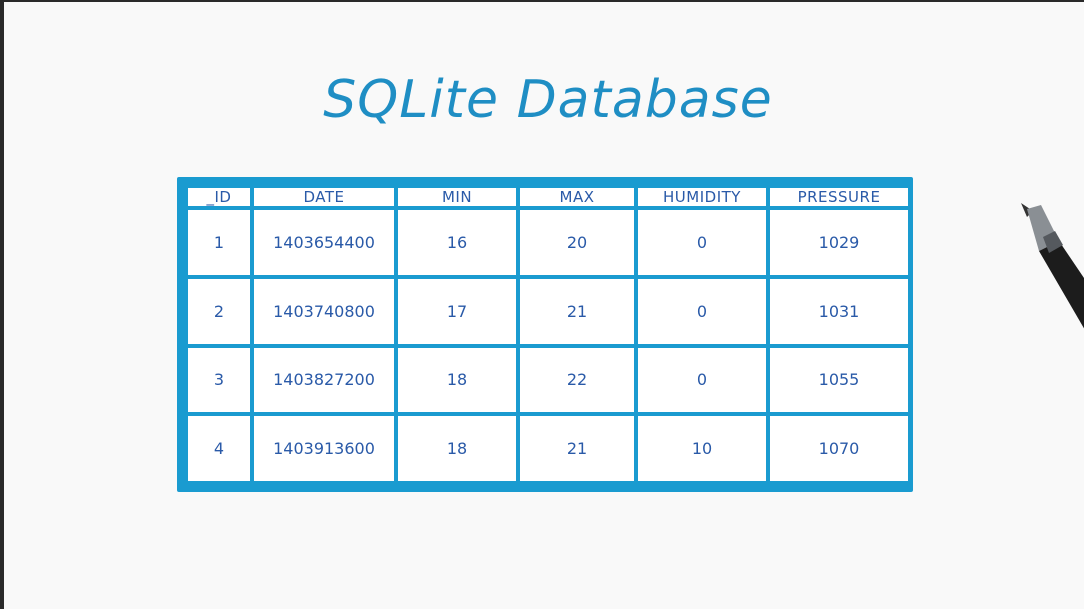 The width and height of the screenshot is (1084, 609). I want to click on page-title: SQLite Database, so click(548, 100).